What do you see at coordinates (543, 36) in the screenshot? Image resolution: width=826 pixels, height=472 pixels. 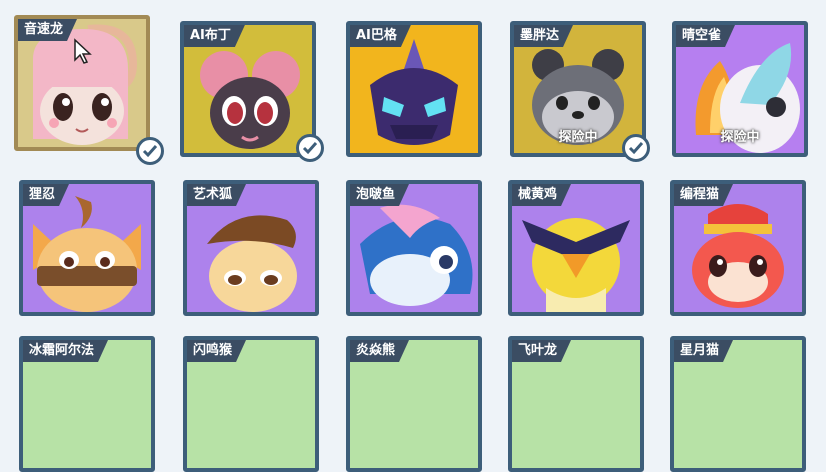 I see `pet-name-label: 墨胖达` at bounding box center [543, 36].